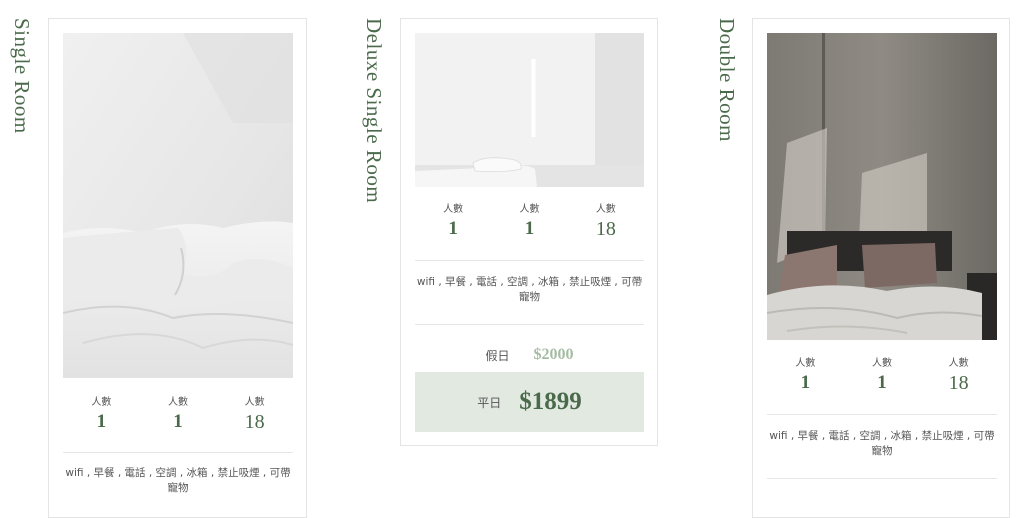 Image resolution: width=1024 pixels, height=518 pixels. What do you see at coordinates (529, 110) in the screenshot?
I see `room-photo-deluxe` at bounding box center [529, 110].